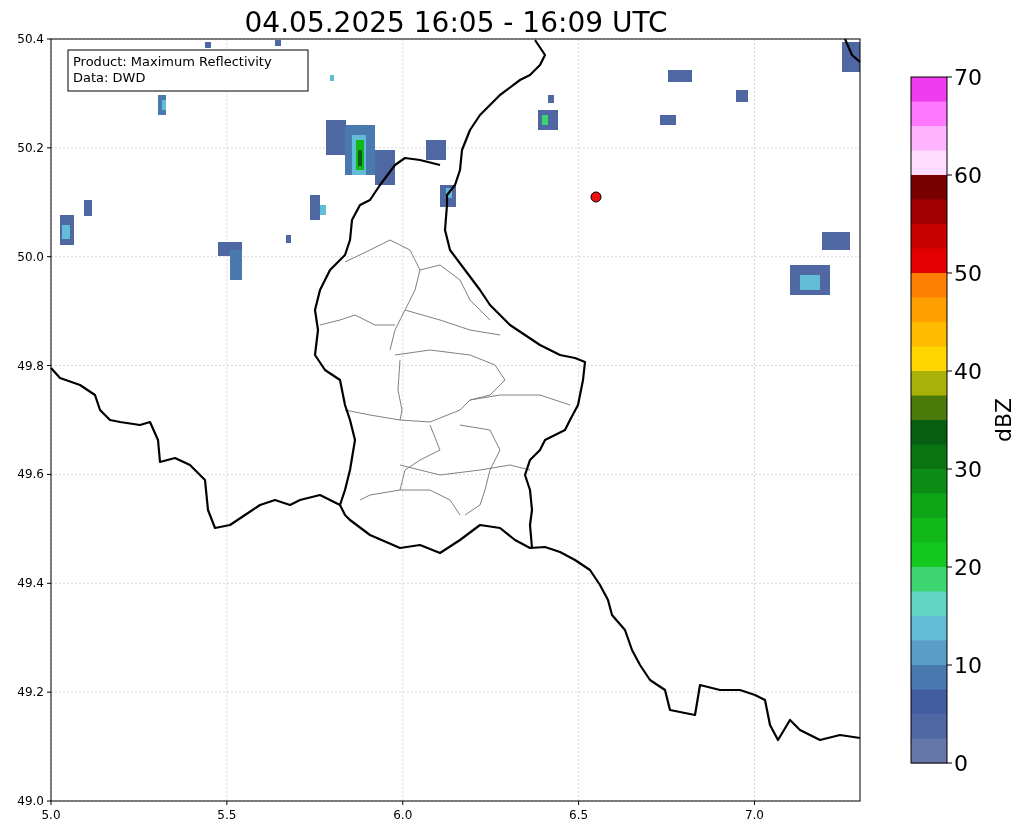 The image size is (1023, 834). Describe the element at coordinates (456, 22) in the screenshot. I see `chart-title: 04.05.2025 16:05 - 16:09 UTC` at that location.